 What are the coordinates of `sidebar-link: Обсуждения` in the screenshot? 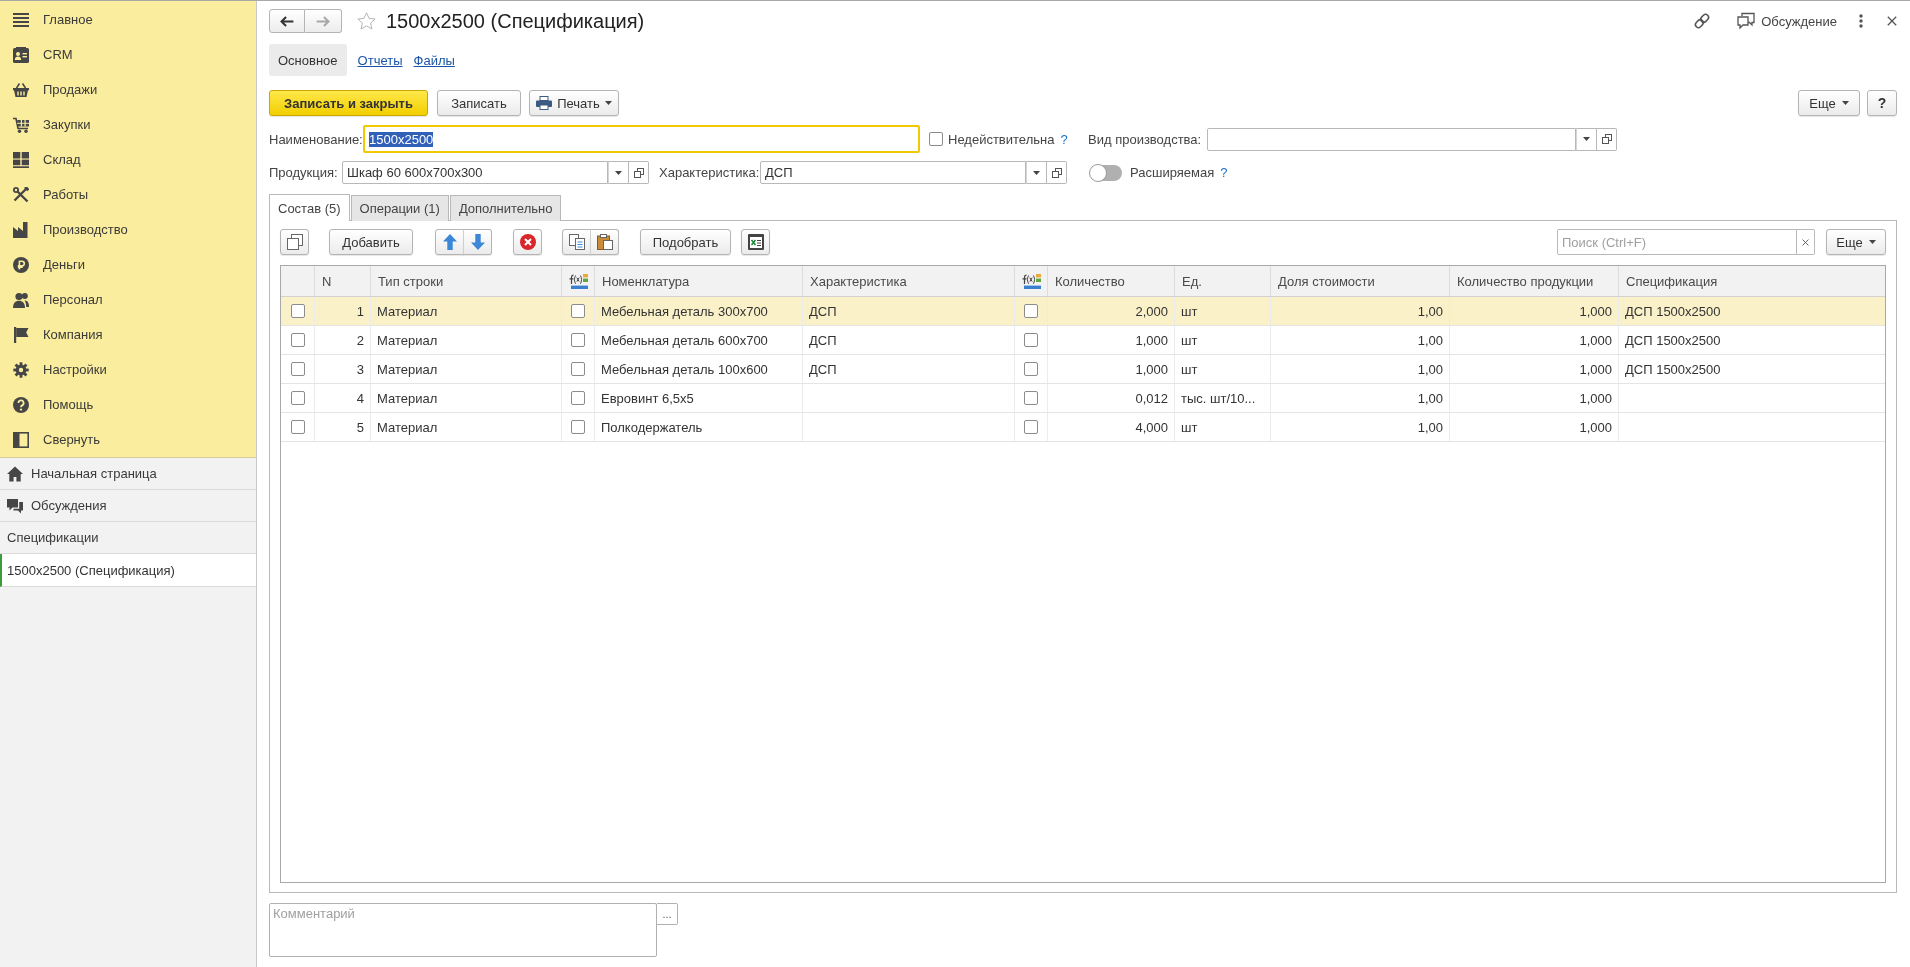 It's located at (128, 506).